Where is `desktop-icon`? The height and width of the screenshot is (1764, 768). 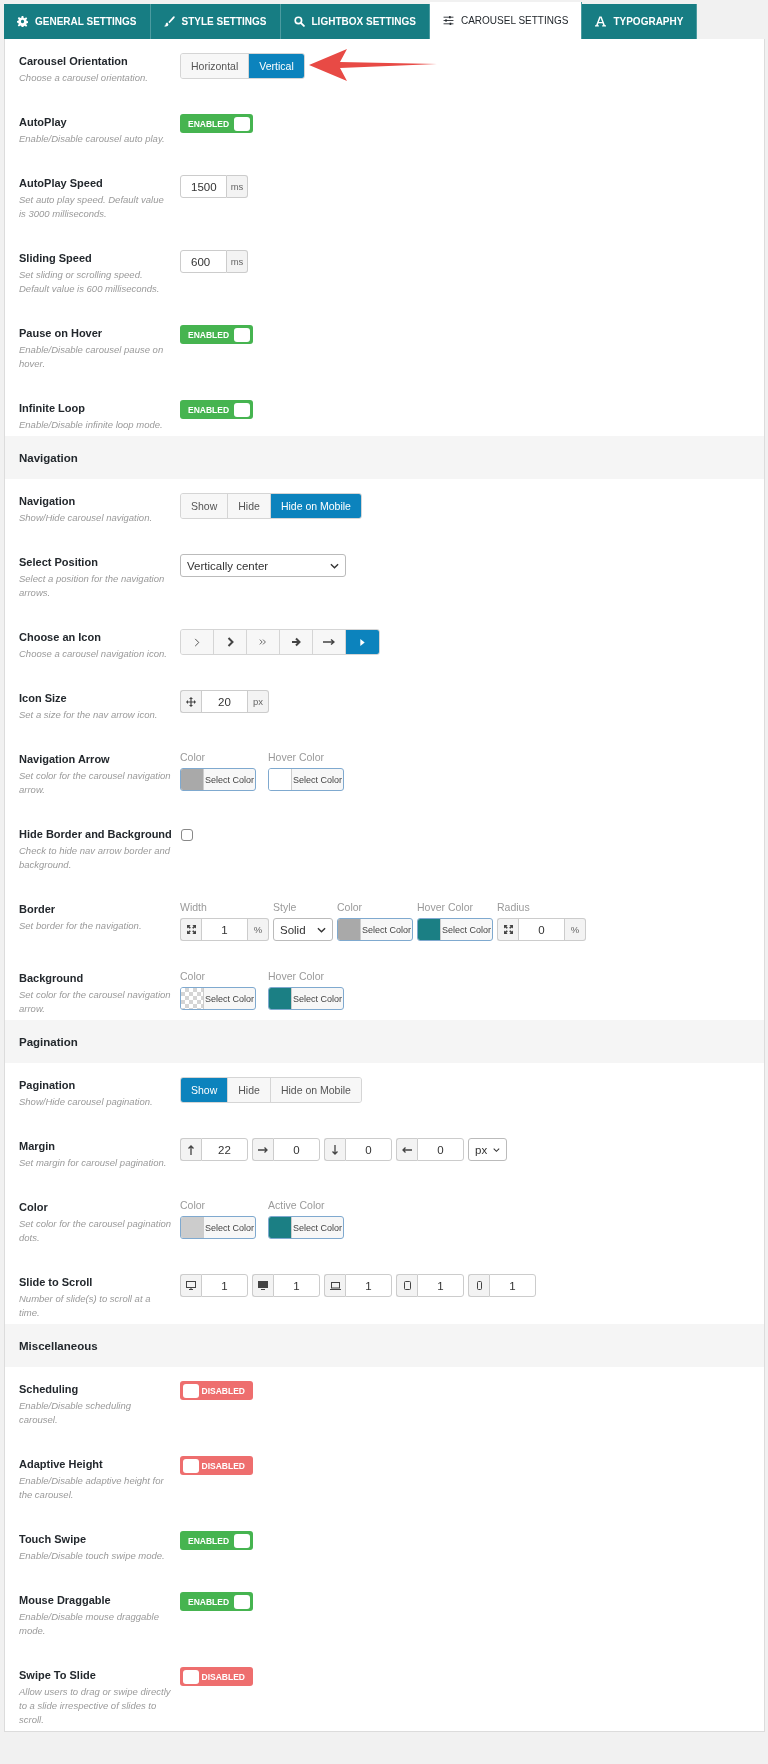 desktop-icon is located at coordinates (263, 1285).